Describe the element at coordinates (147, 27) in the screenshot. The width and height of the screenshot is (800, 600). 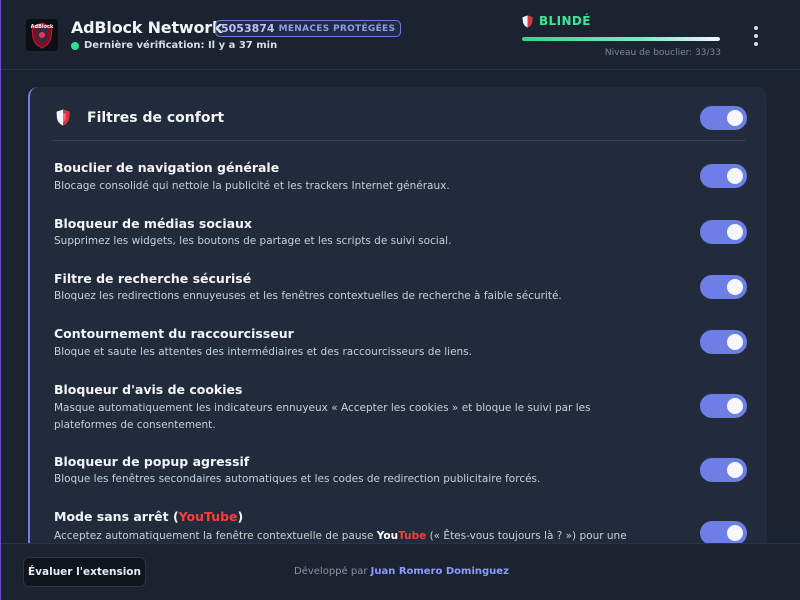
I see `app-title: AdBlock Network` at that location.